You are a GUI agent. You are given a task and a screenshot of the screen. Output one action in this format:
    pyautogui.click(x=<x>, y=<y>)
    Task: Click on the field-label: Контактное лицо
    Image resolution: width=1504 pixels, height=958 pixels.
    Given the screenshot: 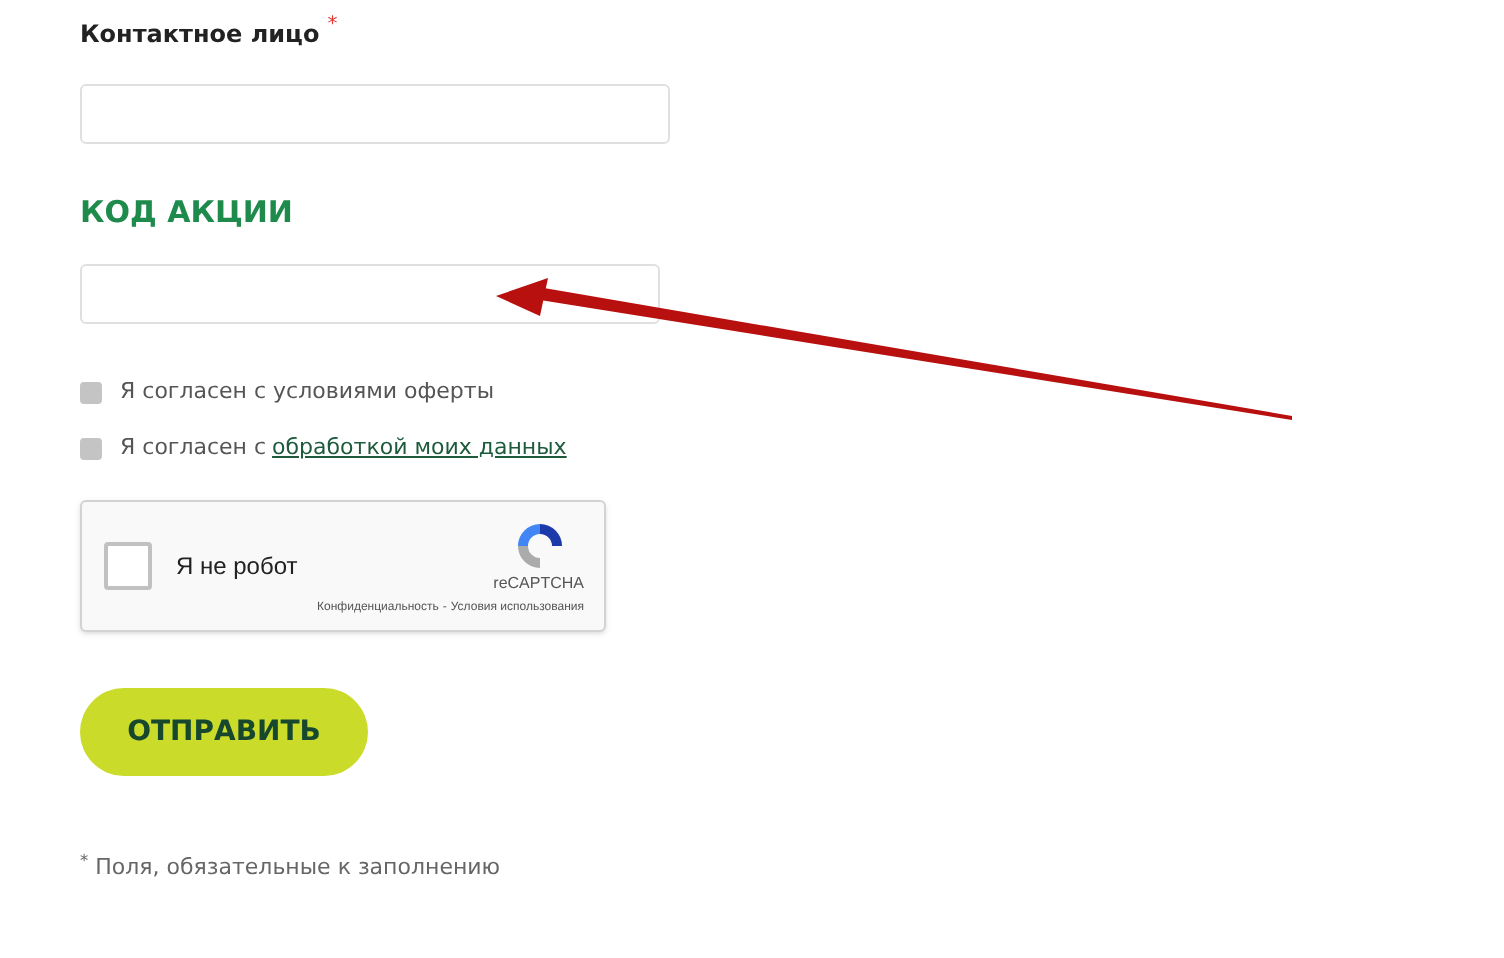 What is the action you would take?
    pyautogui.click(x=200, y=35)
    